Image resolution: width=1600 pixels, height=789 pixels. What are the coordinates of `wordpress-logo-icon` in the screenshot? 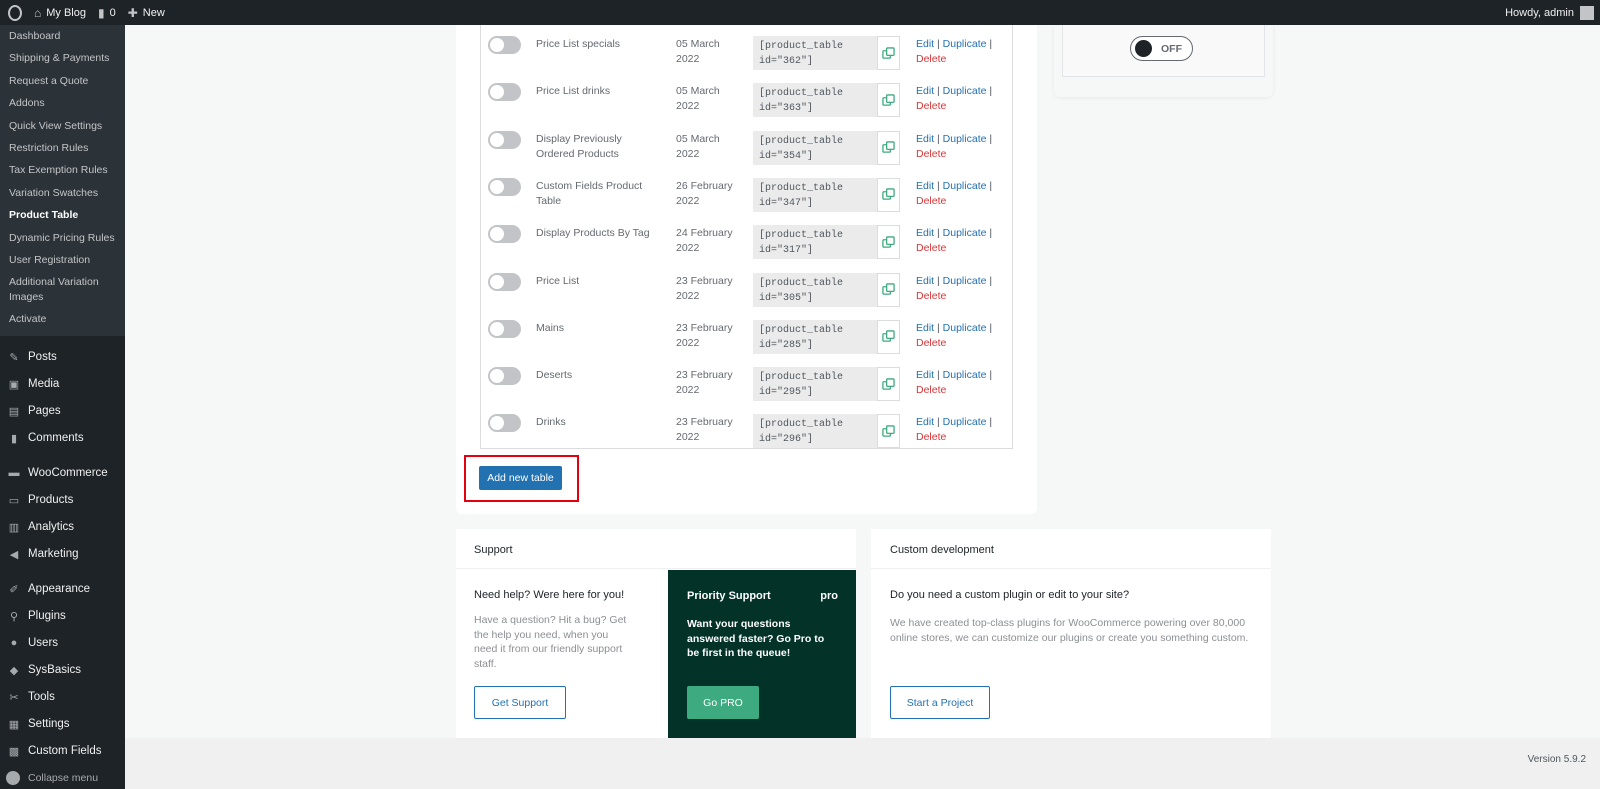 It's located at (15, 12).